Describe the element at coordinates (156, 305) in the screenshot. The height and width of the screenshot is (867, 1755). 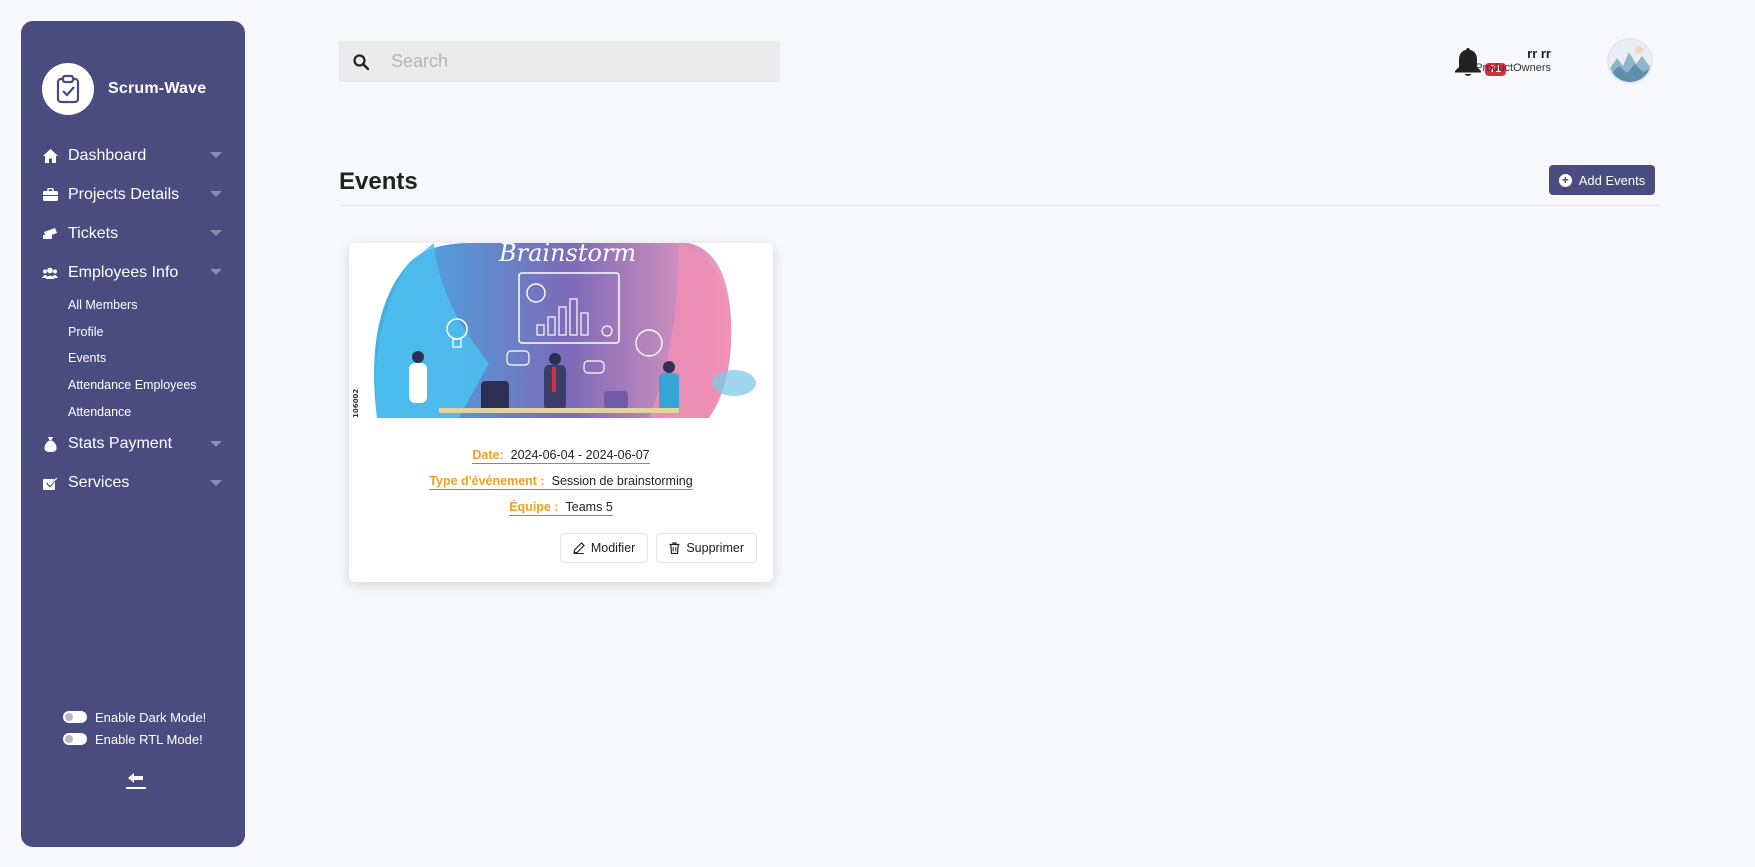
I see `submenu-item-all-members: All Members` at that location.